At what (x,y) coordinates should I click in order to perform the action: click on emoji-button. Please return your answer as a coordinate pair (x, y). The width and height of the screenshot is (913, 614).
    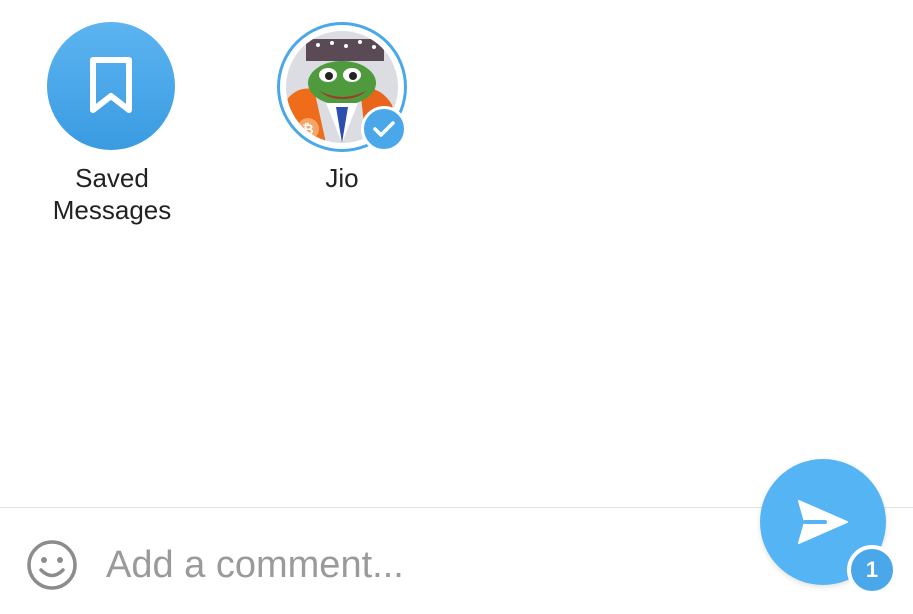
    Looking at the image, I should click on (52, 565).